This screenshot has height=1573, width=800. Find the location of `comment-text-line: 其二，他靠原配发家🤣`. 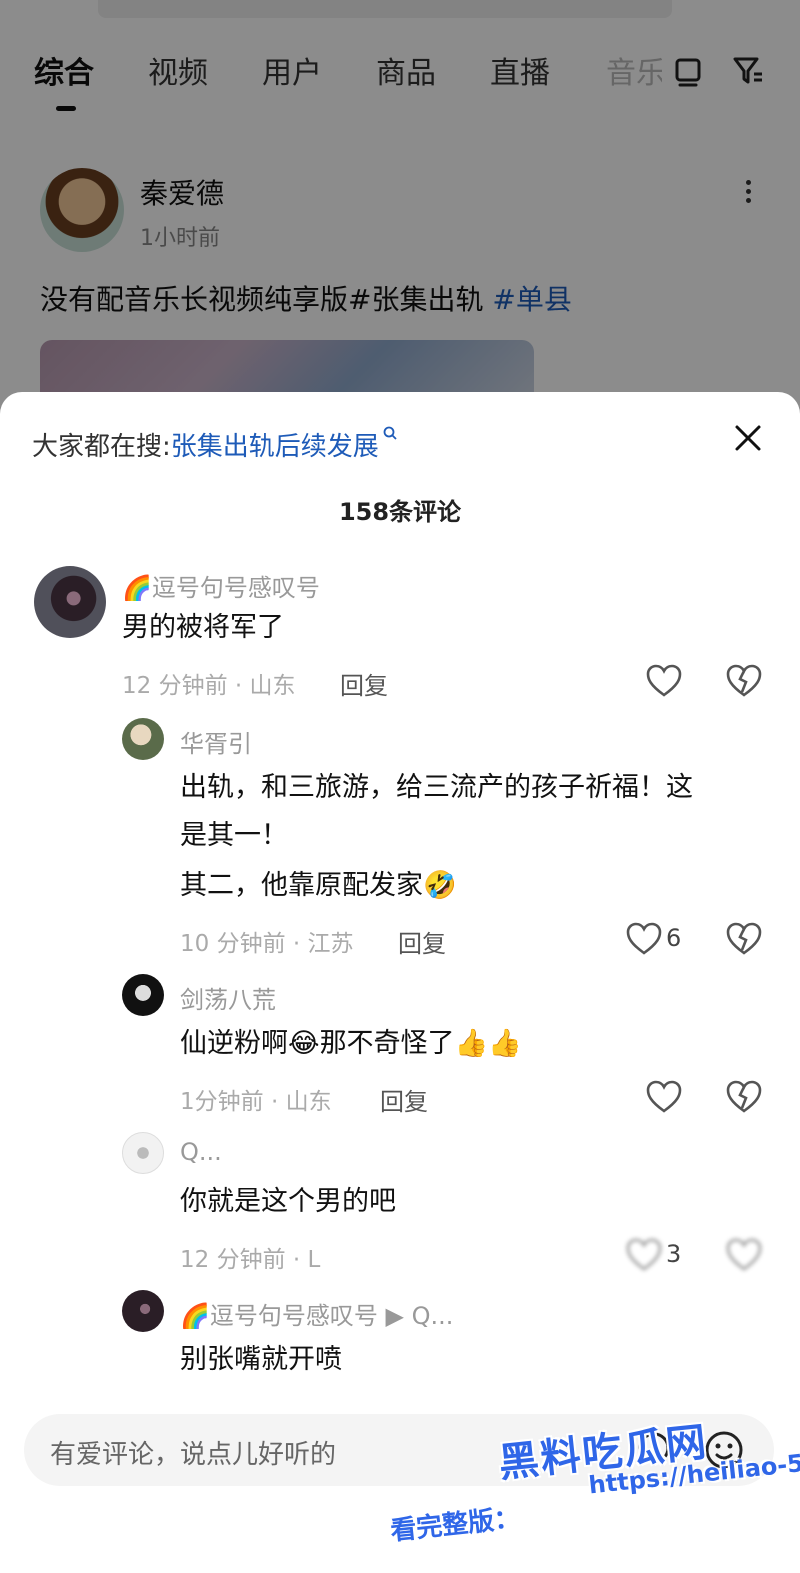

comment-text-line: 其二，他靠原配发家🤣 is located at coordinates (318, 885).